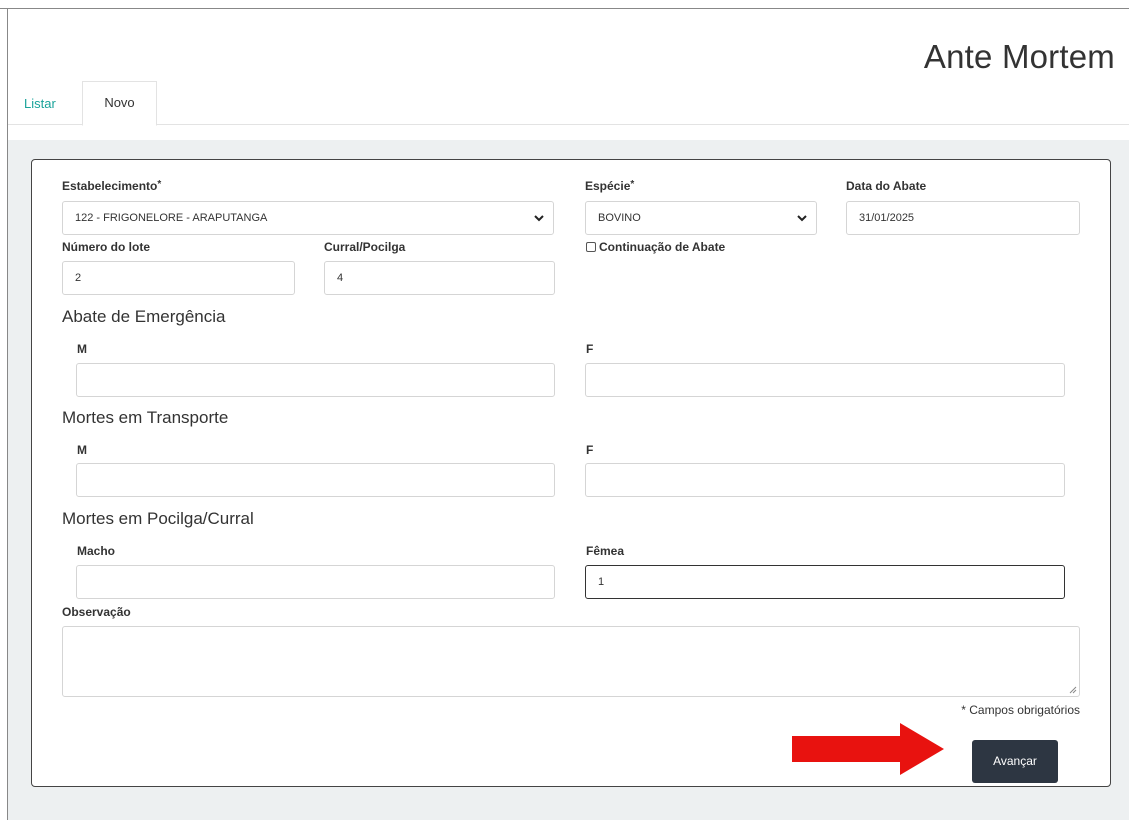 The width and height of the screenshot is (1129, 820). Describe the element at coordinates (825, 380) in the screenshot. I see `abate-emergencia-f-input` at that location.